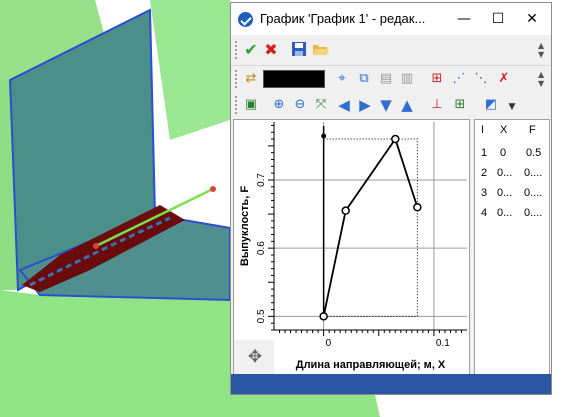 The height and width of the screenshot is (417, 588). Describe the element at coordinates (484, 213) in the screenshot. I see `table-cell: 4` at that location.